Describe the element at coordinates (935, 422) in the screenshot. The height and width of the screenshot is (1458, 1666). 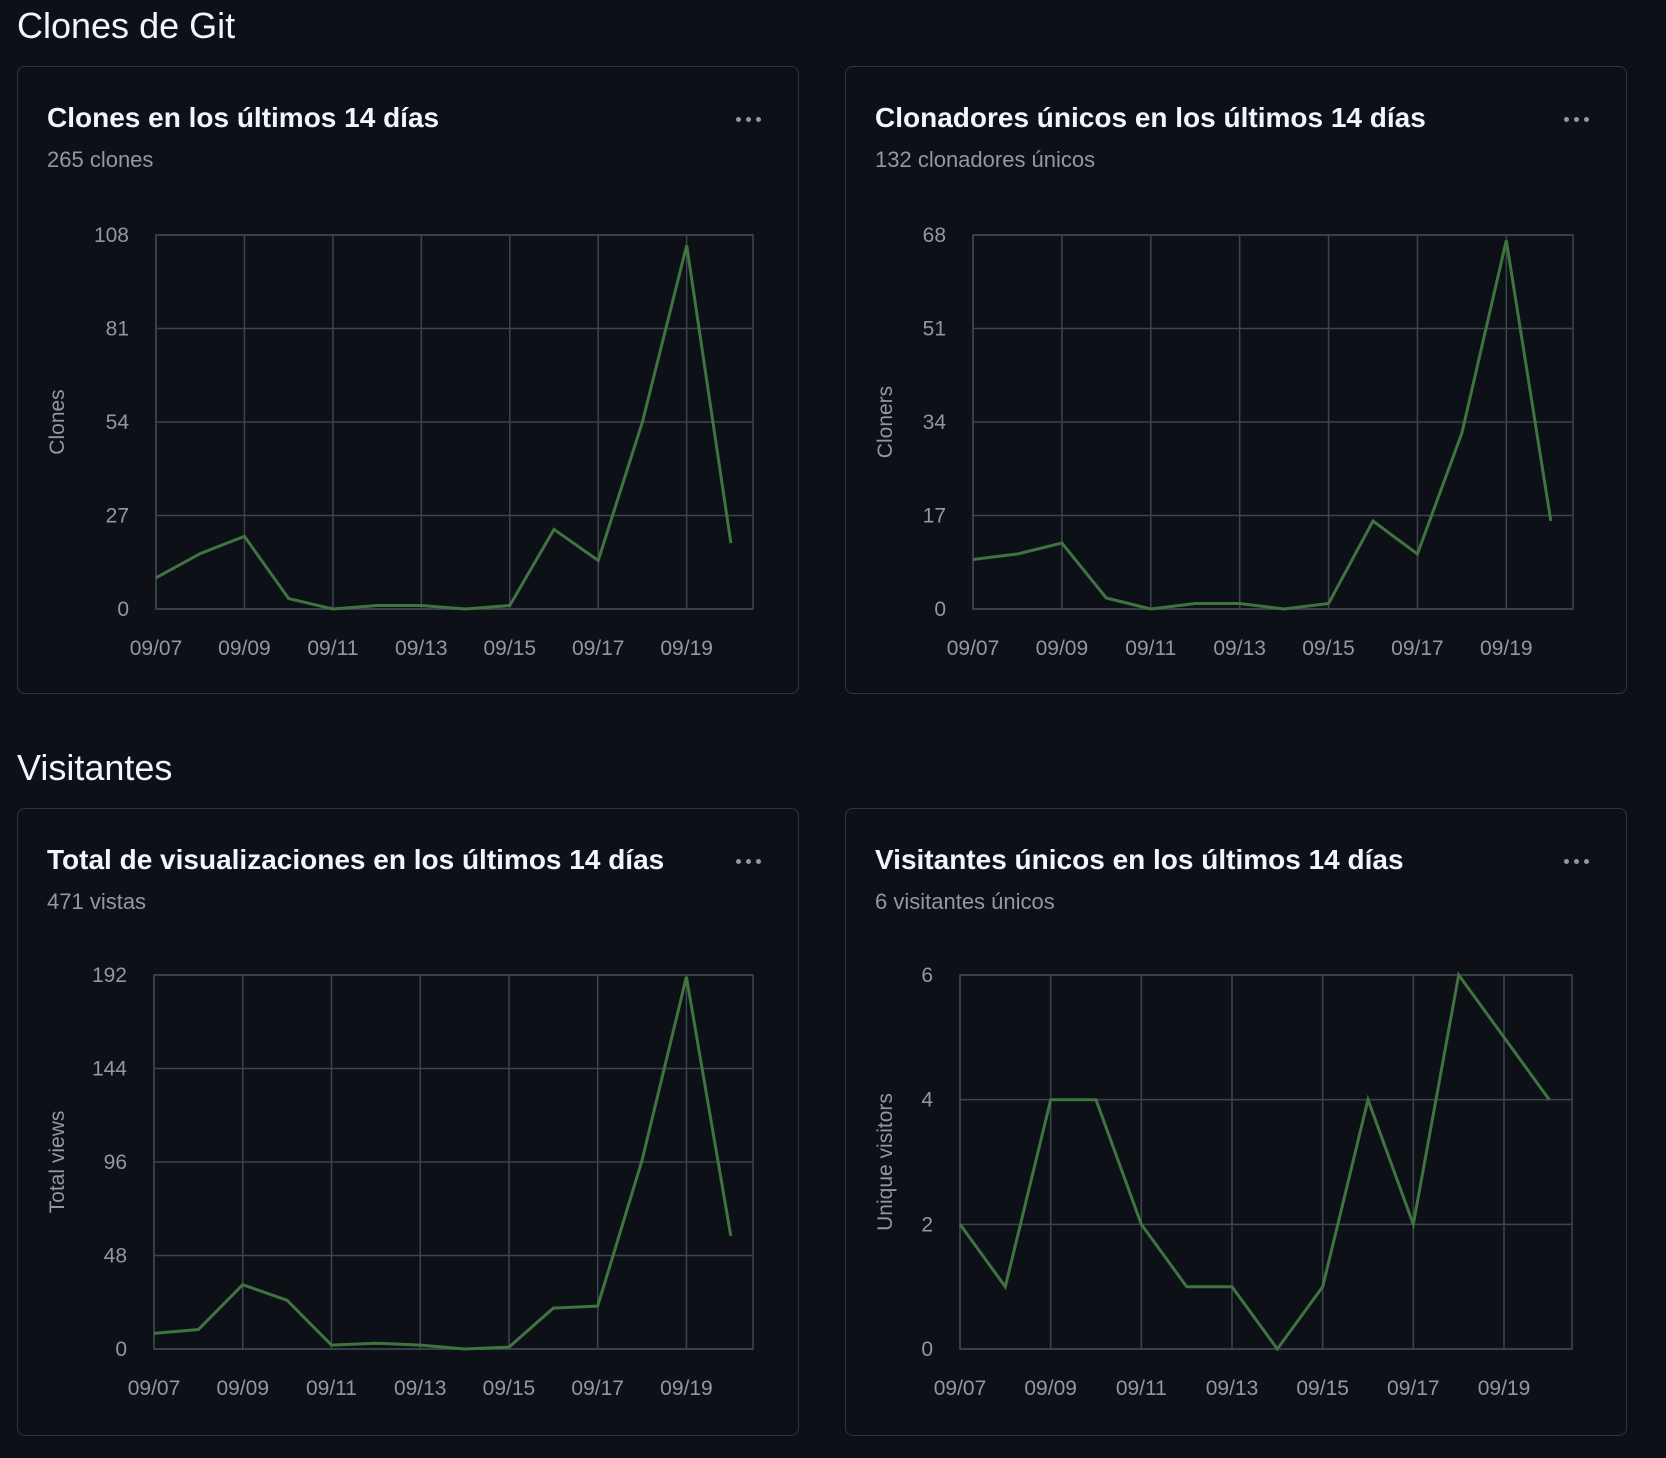
I see `y-tick-label: 34` at that location.